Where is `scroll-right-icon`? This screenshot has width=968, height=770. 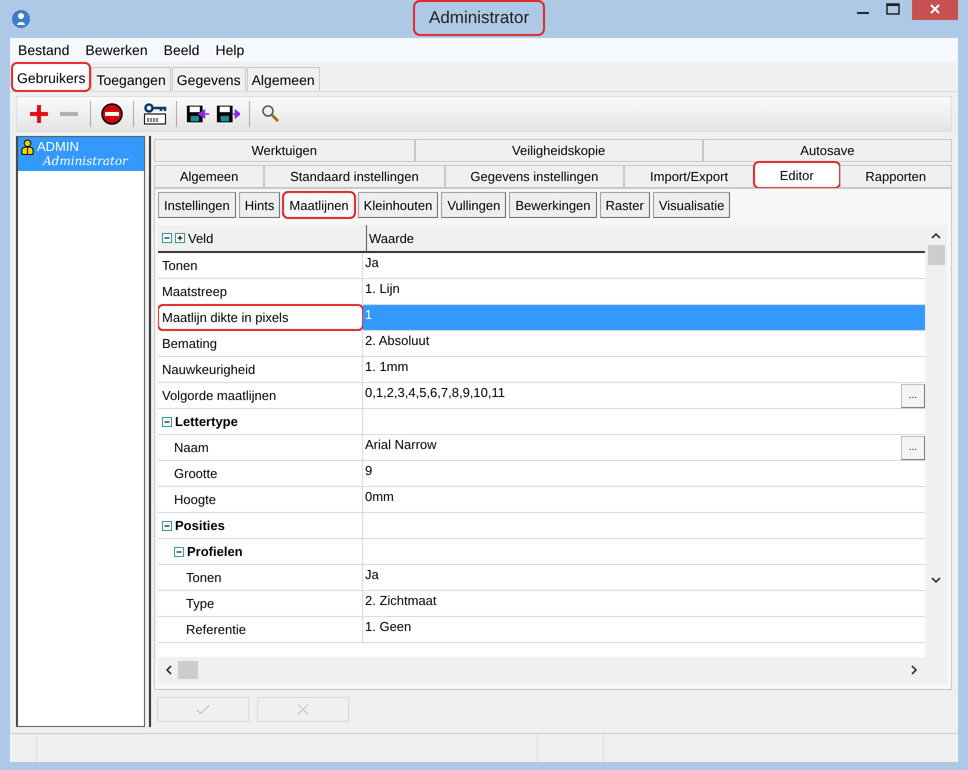 scroll-right-icon is located at coordinates (914, 670).